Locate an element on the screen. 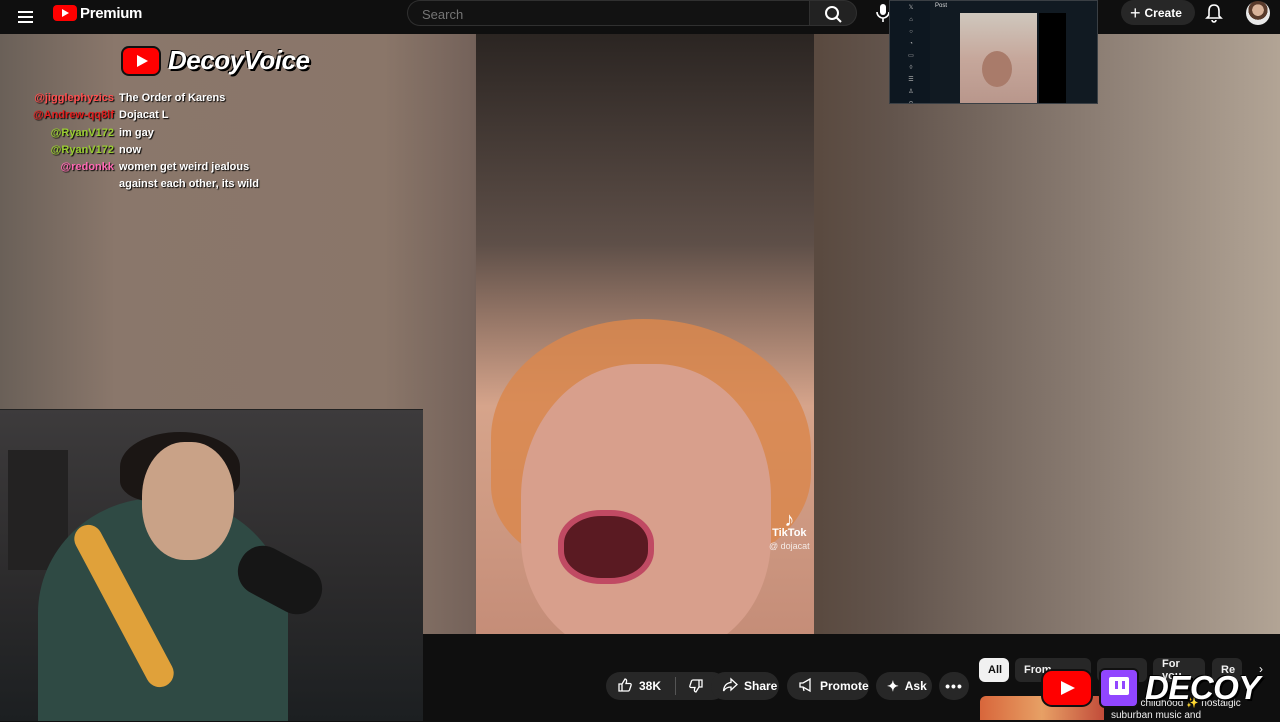 This screenshot has height=722, width=1280. thumbs-down-icon is located at coordinates (696, 686).